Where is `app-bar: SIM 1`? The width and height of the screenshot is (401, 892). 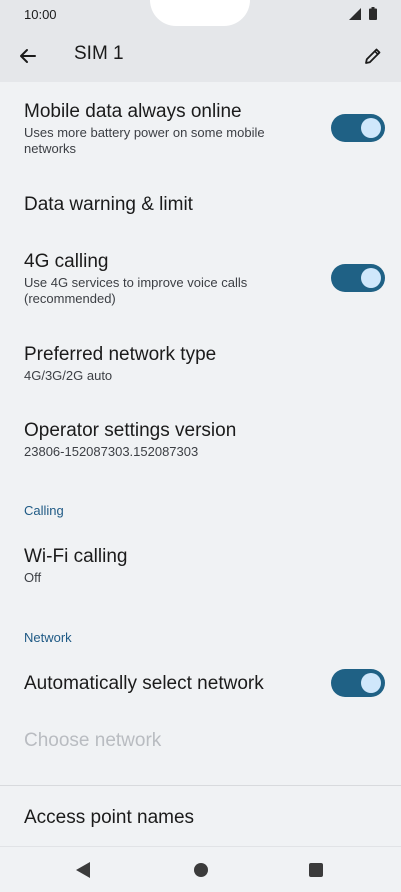
app-bar: SIM 1 is located at coordinates (200, 56).